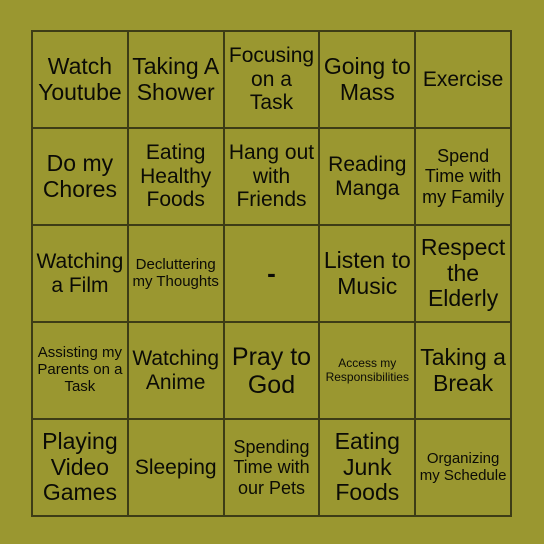 Image resolution: width=544 pixels, height=544 pixels. I want to click on bingo-cell-label: Playing Video Games, so click(80, 466).